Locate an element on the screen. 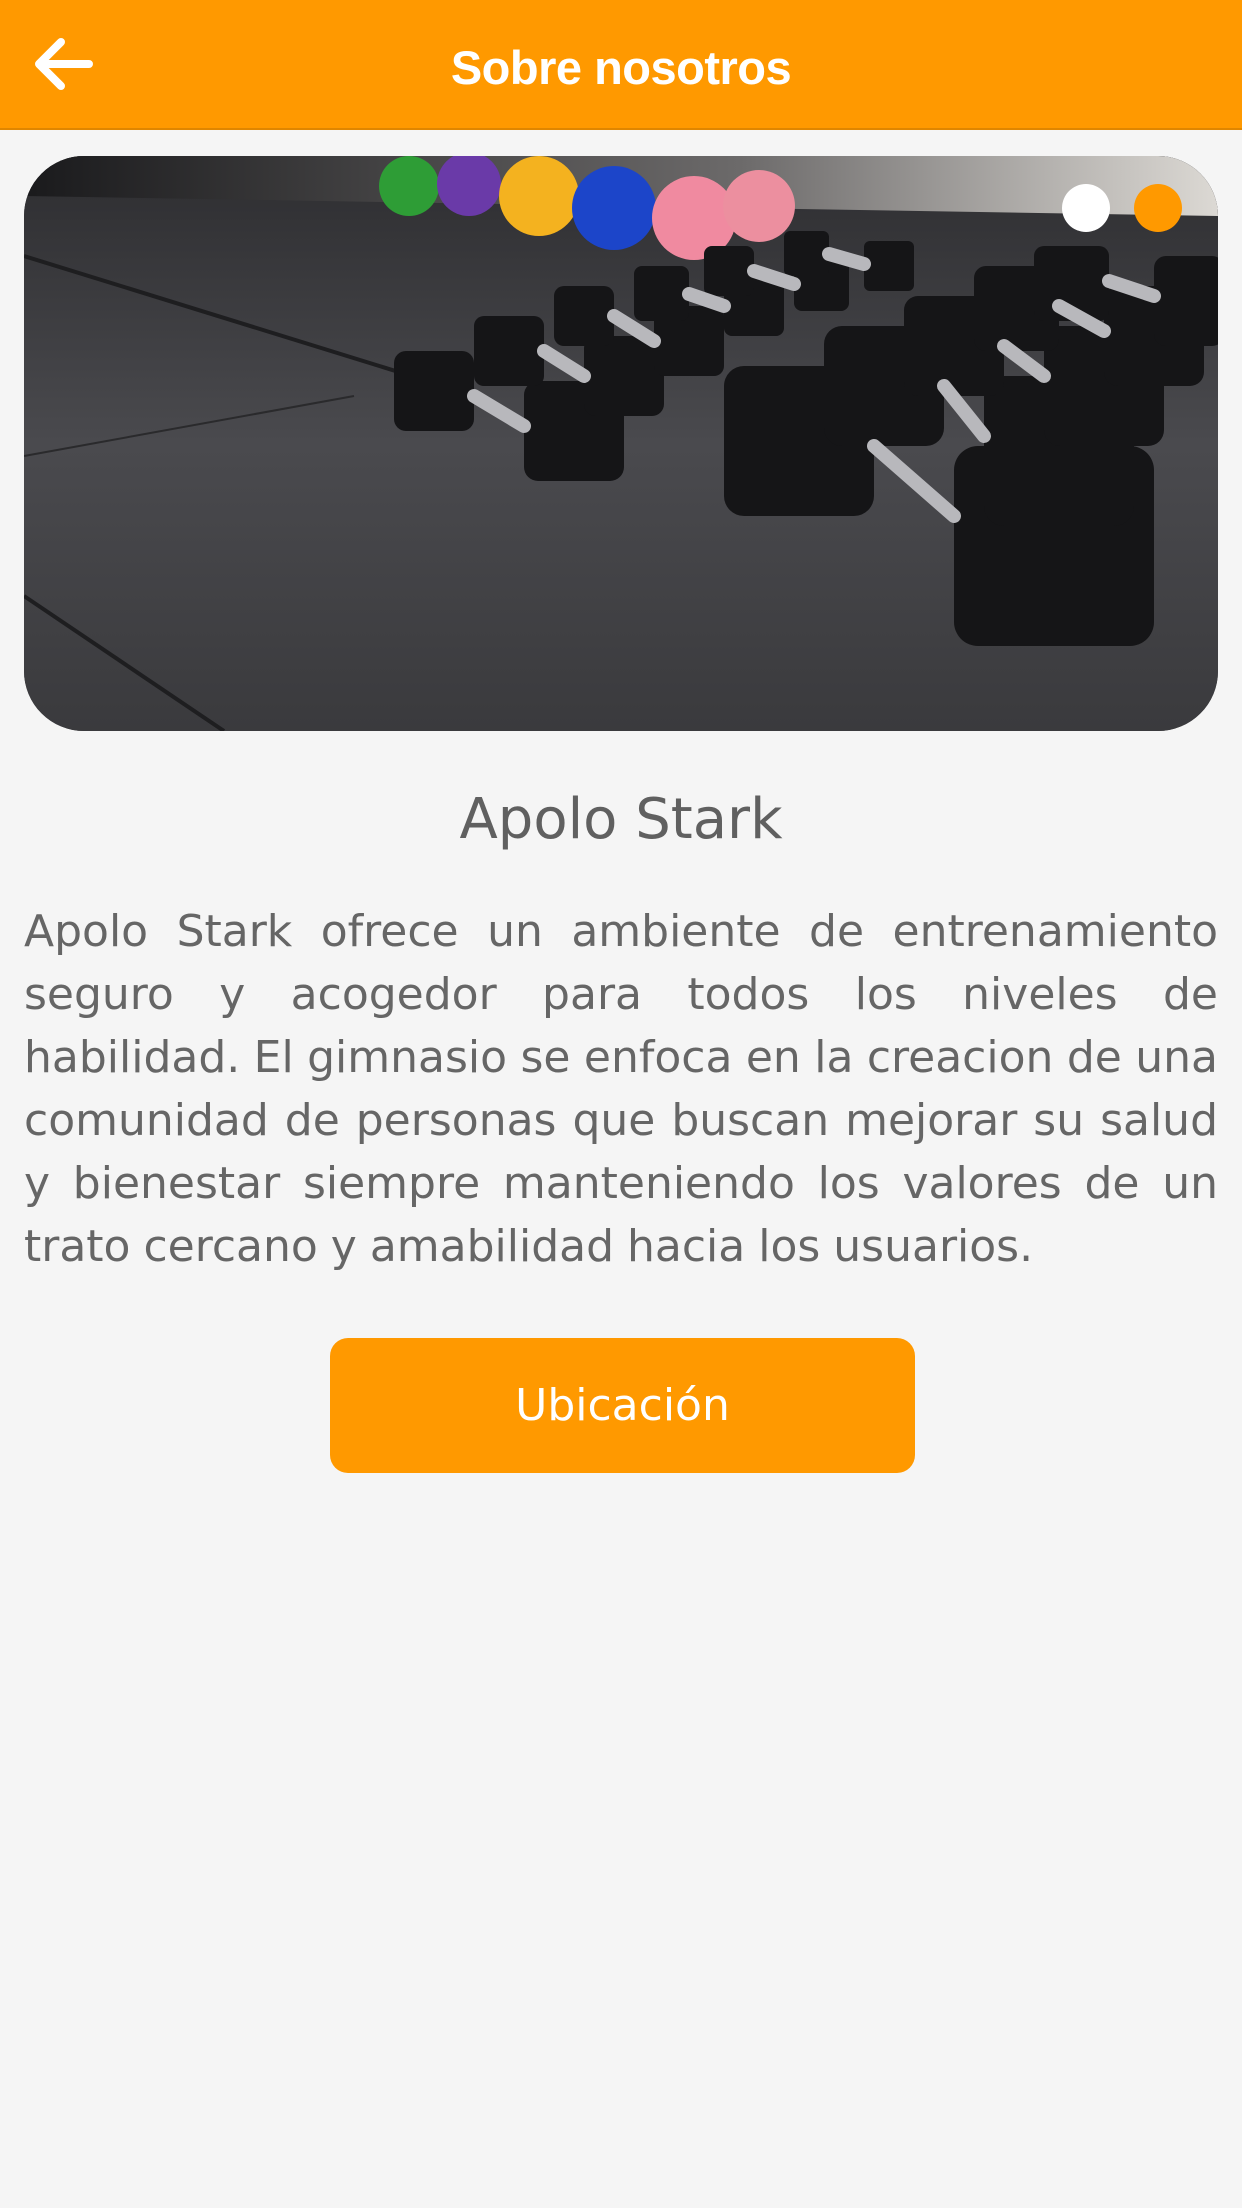 The image size is (1242, 2208). gym-name-heading: Apolo Stark is located at coordinates (621, 819).